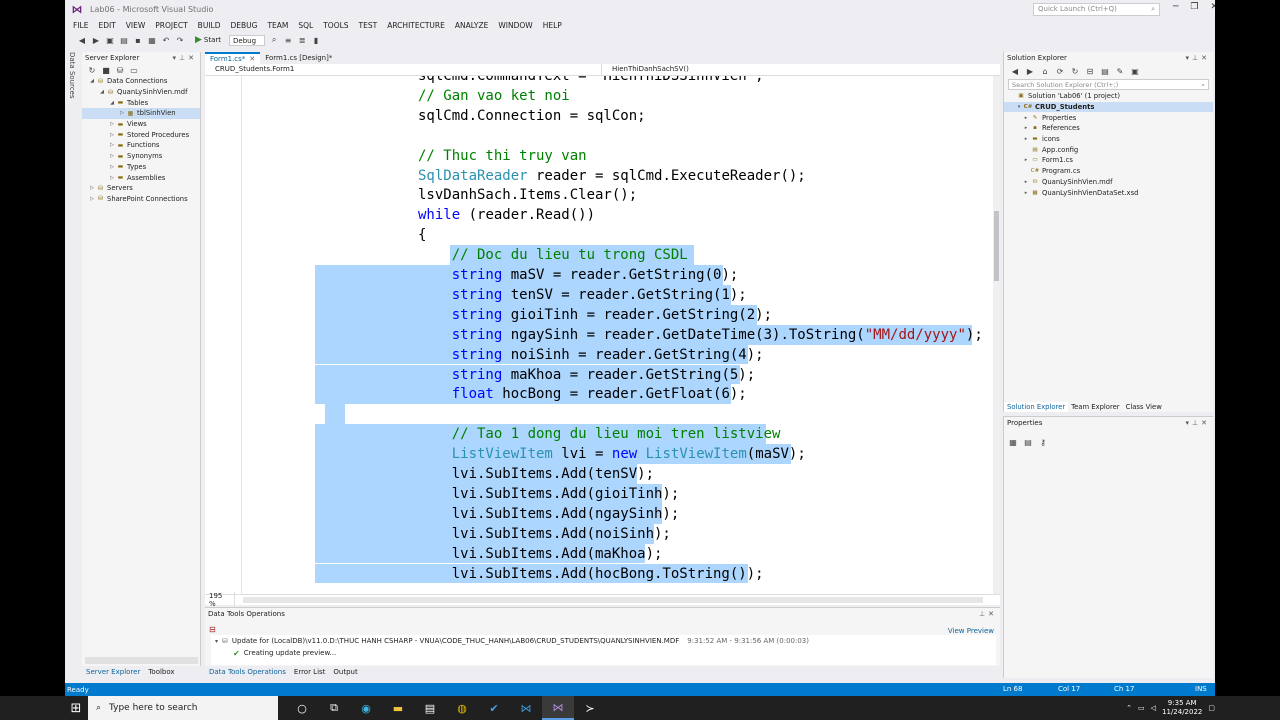  What do you see at coordinates (494, 708) in the screenshot?
I see `todo-icon: ✔` at bounding box center [494, 708].